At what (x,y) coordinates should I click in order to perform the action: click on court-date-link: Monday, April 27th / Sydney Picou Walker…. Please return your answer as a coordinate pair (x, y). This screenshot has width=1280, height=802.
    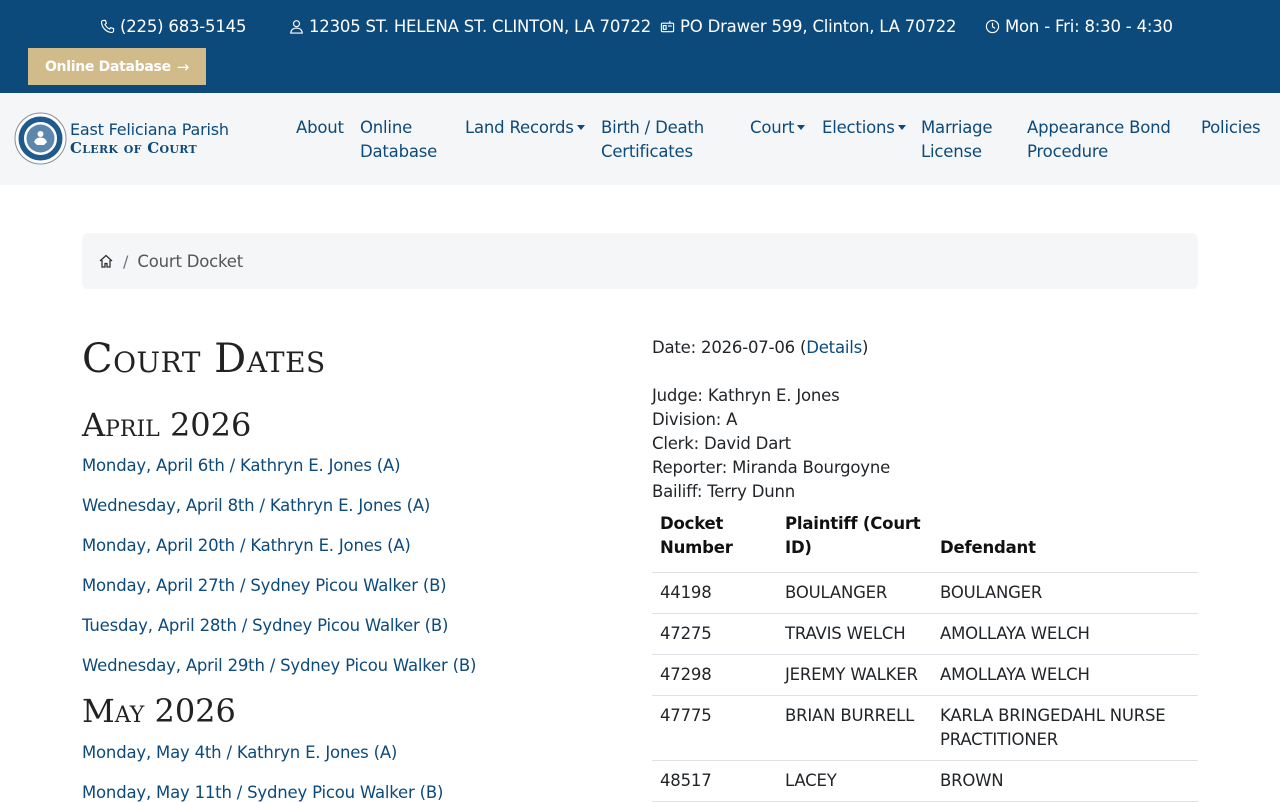
    Looking at the image, I should click on (264, 585).